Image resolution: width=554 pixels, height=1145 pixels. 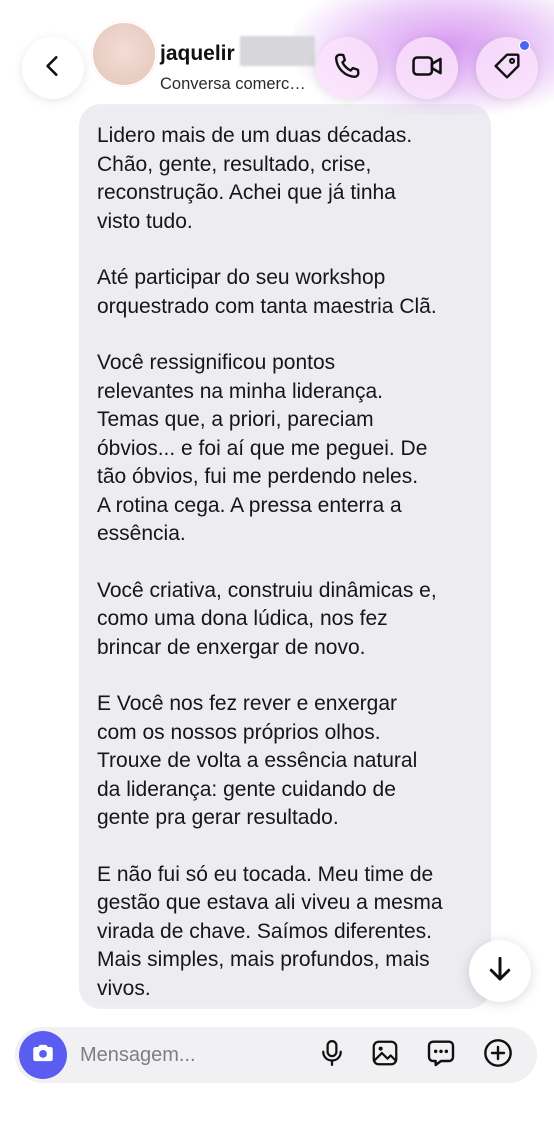 I want to click on sticker-button, so click(x=441, y=1055).